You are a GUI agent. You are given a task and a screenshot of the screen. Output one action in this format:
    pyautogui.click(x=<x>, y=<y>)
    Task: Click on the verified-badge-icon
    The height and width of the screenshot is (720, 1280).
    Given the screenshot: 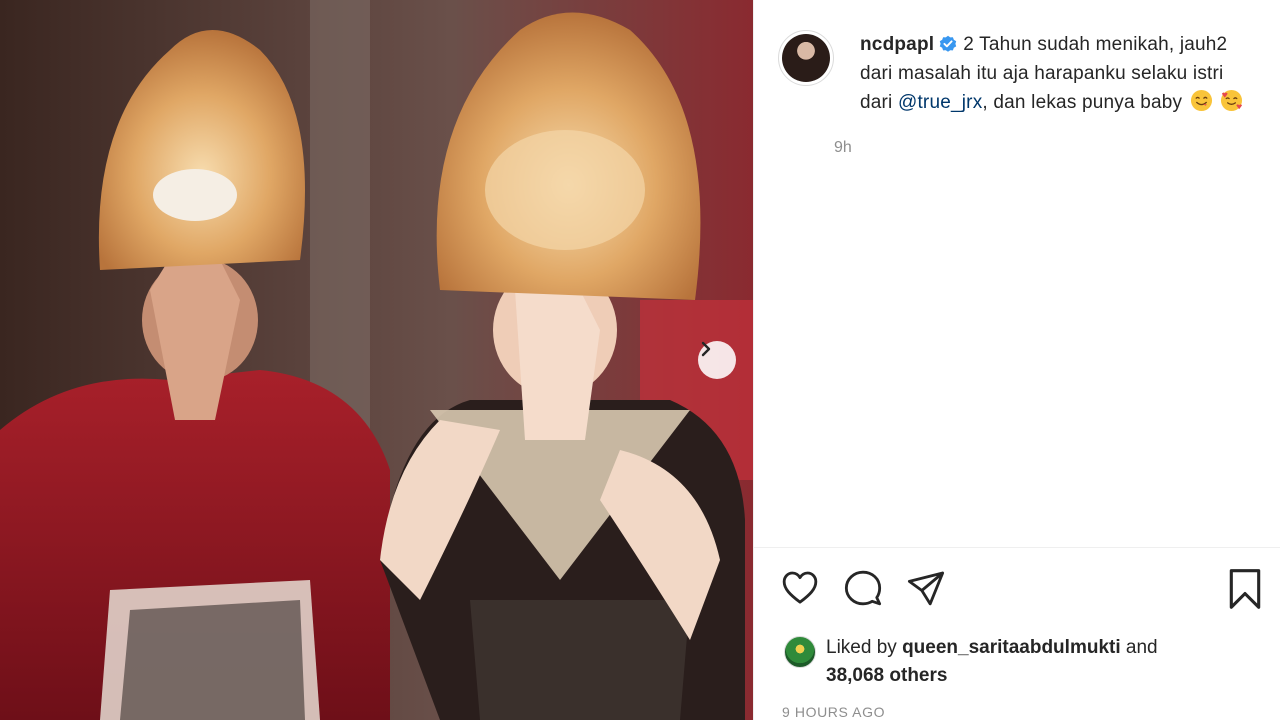 What is the action you would take?
    pyautogui.click(x=948, y=43)
    